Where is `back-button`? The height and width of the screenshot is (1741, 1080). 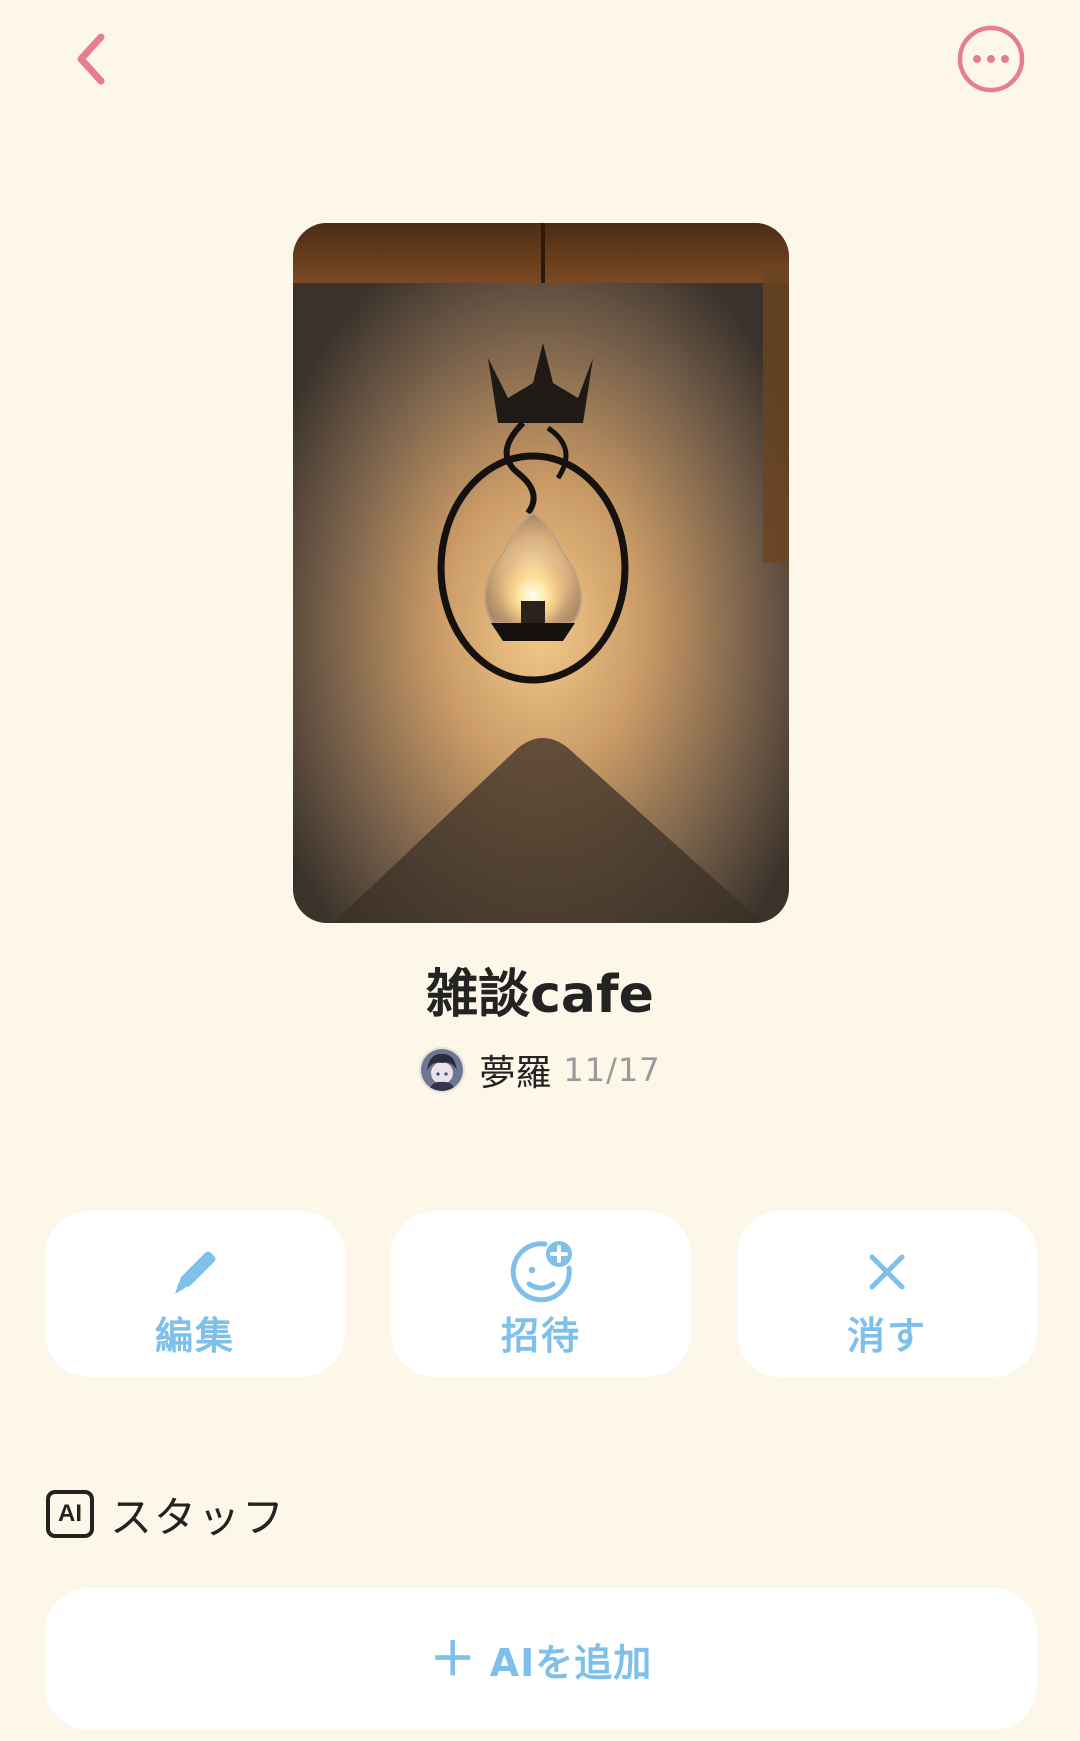 back-button is located at coordinates (90, 59).